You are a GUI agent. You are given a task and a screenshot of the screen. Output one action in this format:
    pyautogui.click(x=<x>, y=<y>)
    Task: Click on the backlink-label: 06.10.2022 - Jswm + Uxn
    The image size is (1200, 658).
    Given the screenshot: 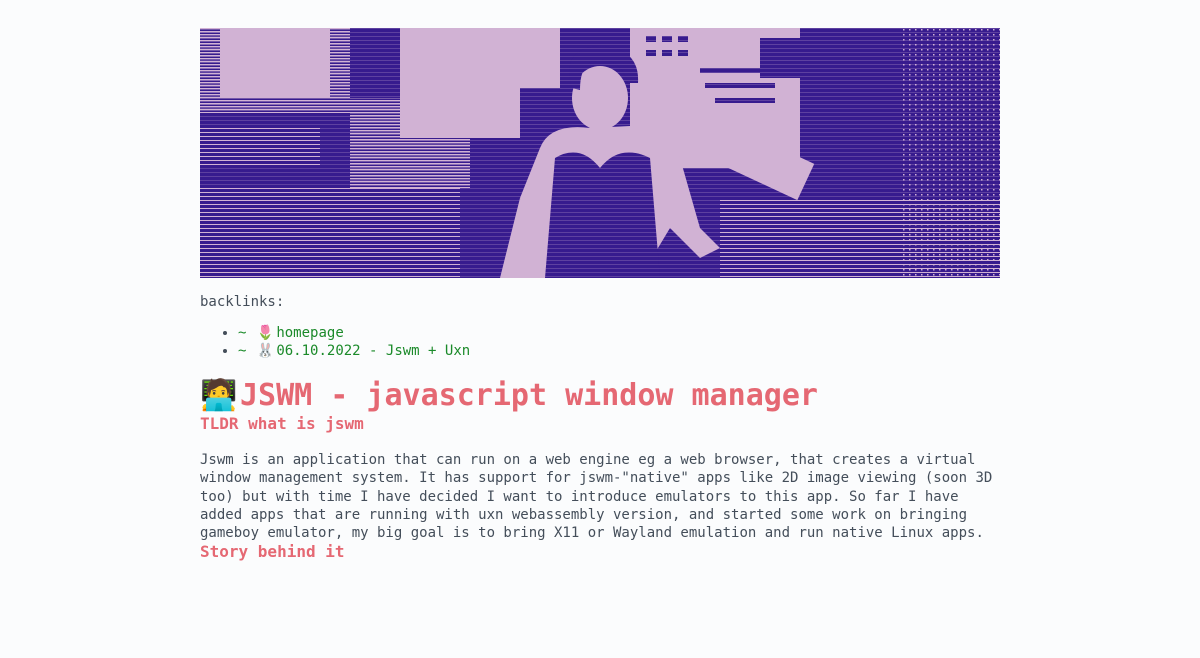 What is the action you would take?
    pyautogui.click(x=373, y=351)
    